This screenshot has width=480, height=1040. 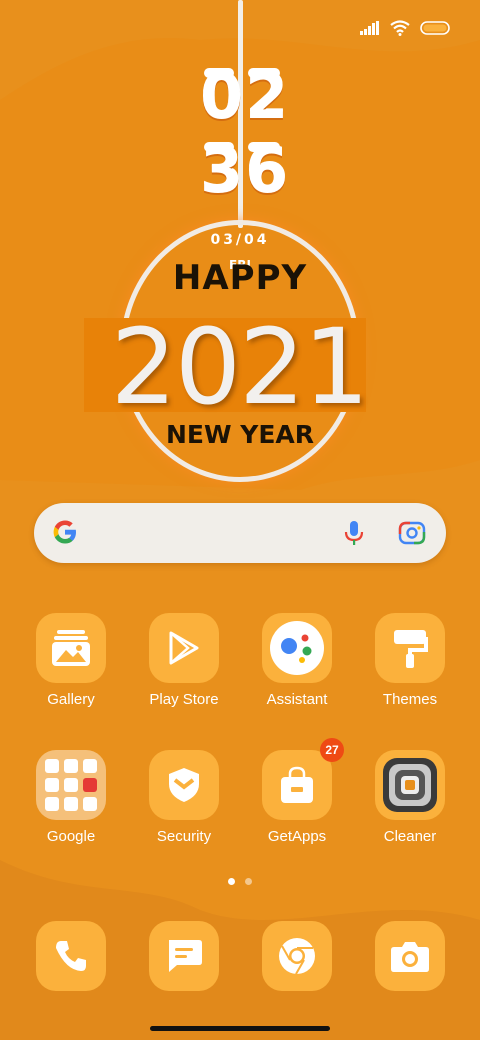 I want to click on google-search-bar, so click(x=240, y=533).